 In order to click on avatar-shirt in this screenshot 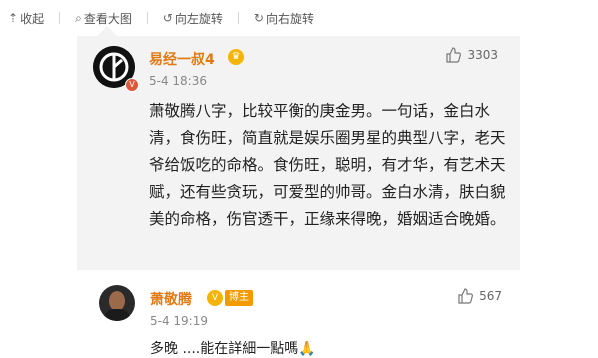, I will do `click(117, 315)`.